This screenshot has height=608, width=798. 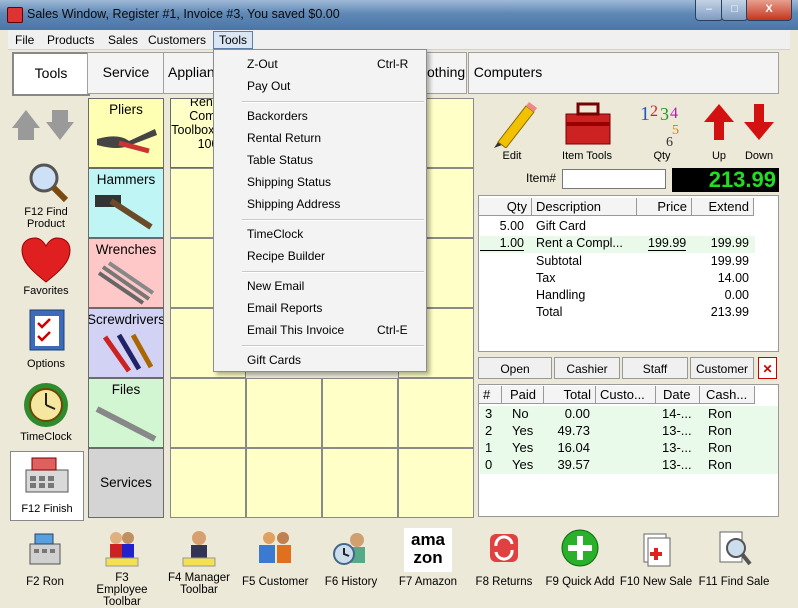 I want to click on f5-customer-button: F5 Customer, so click(x=275, y=559).